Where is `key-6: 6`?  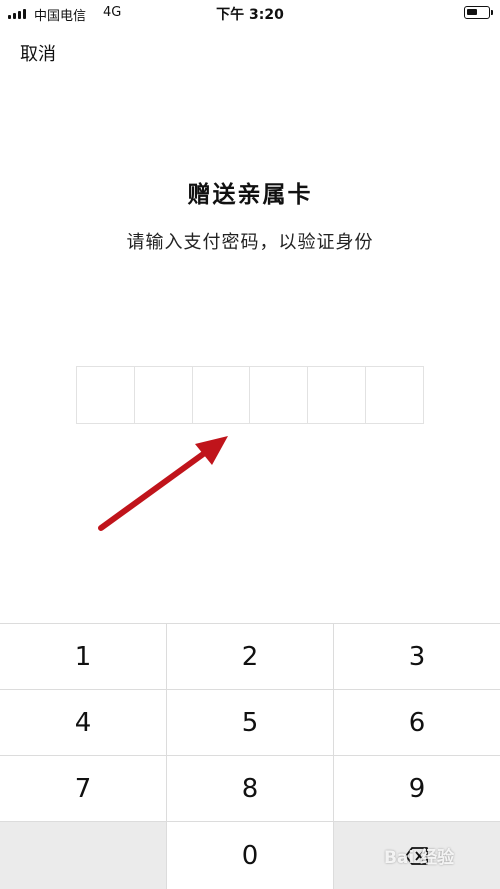 key-6: 6 is located at coordinates (417, 723).